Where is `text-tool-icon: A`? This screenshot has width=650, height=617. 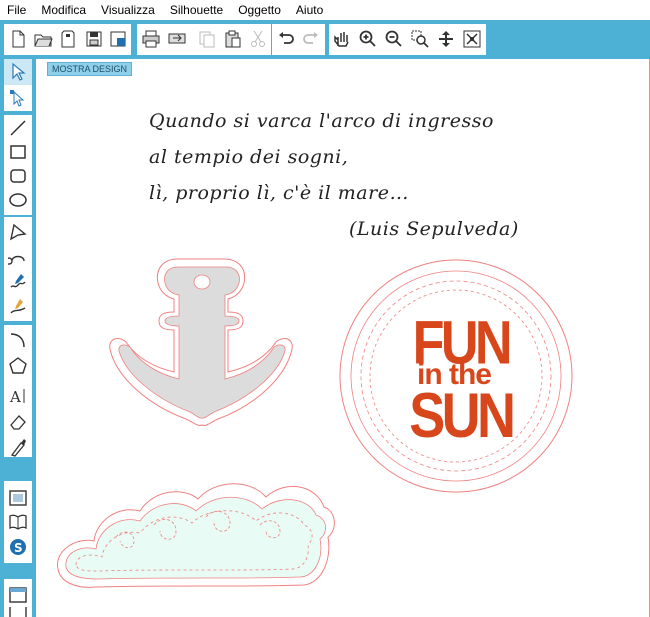
text-tool-icon: A is located at coordinates (18, 396).